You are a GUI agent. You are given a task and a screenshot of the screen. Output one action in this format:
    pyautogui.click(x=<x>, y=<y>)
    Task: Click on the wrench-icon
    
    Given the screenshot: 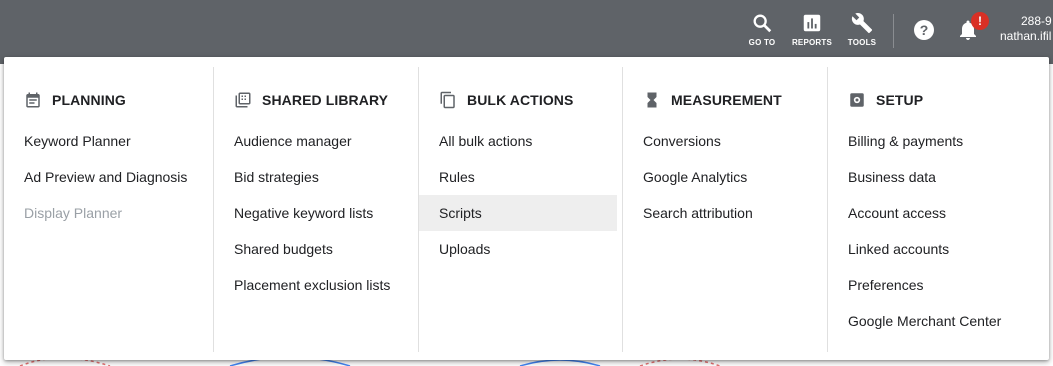 What is the action you would take?
    pyautogui.click(x=862, y=23)
    